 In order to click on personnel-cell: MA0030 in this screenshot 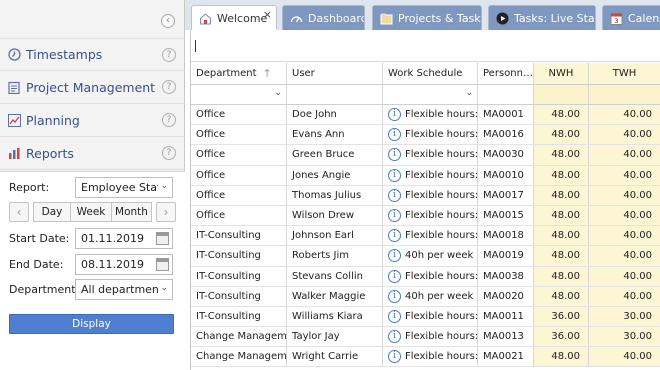, I will do `click(506, 155)`.